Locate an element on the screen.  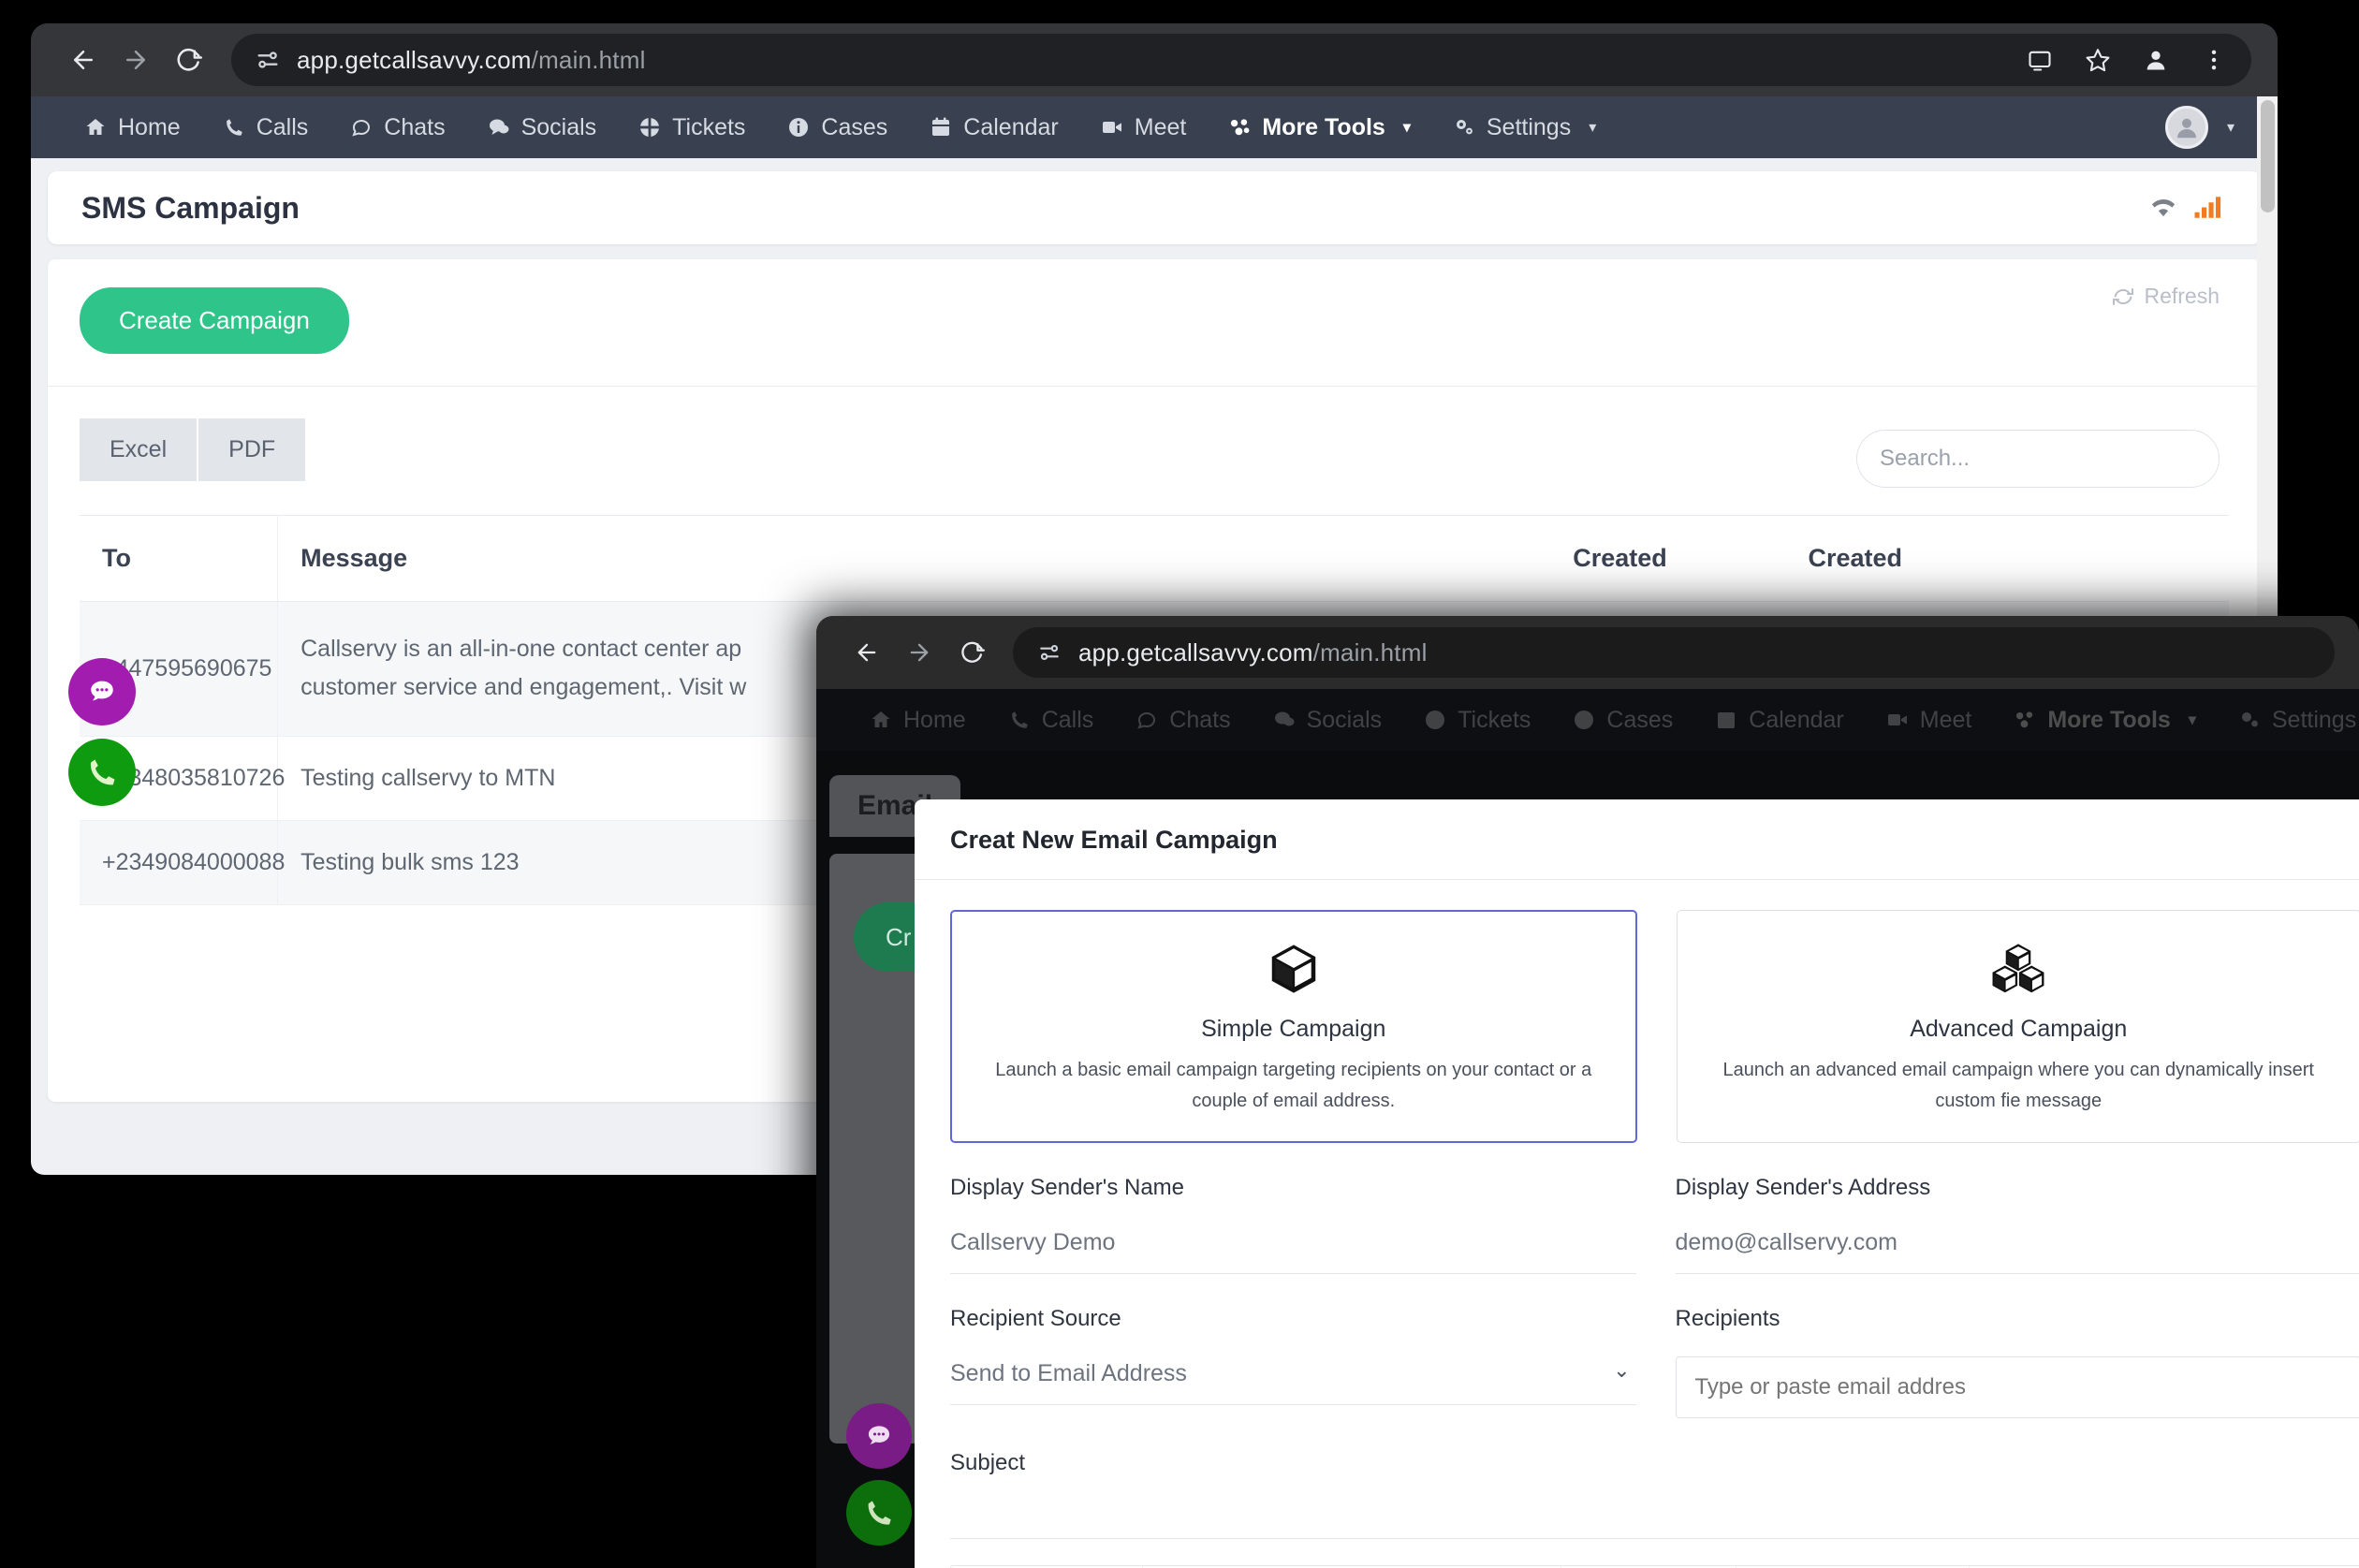
browser-toolbar-back: app.getcallsavvy.com/main.html is located at coordinates (1154, 60).